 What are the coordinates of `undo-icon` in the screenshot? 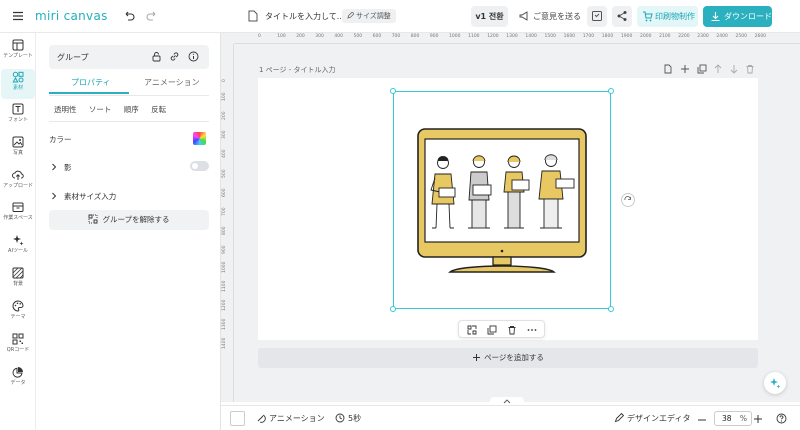 It's located at (129, 16).